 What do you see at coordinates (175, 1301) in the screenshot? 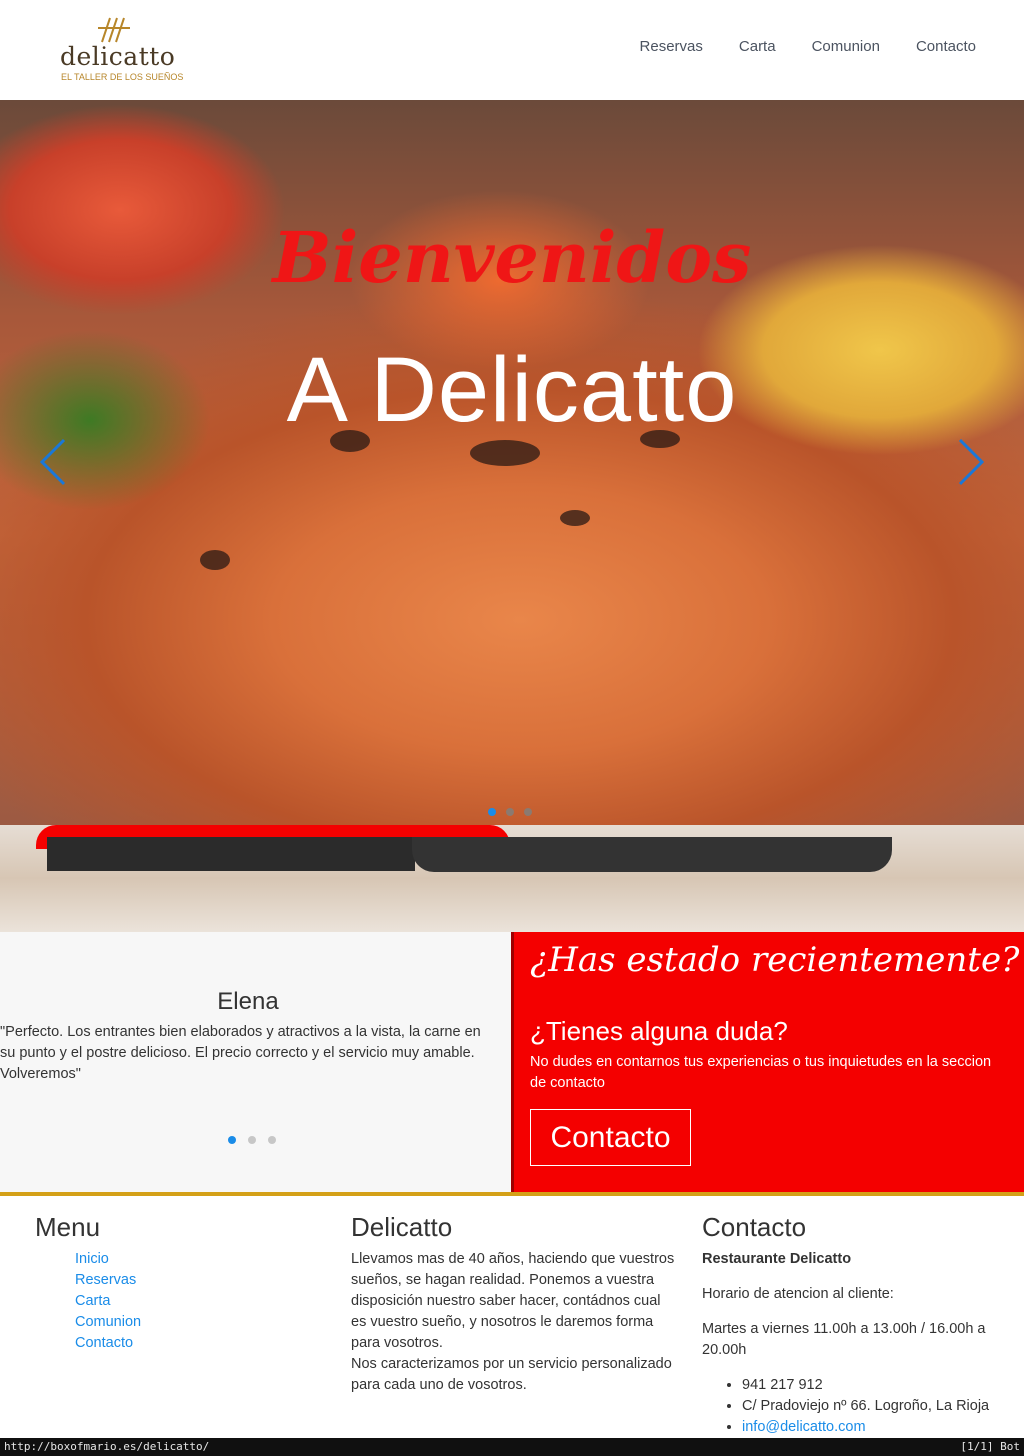
I see `footer-menu-list: Inicio Reservas Carta Comunion Contacto` at bounding box center [175, 1301].